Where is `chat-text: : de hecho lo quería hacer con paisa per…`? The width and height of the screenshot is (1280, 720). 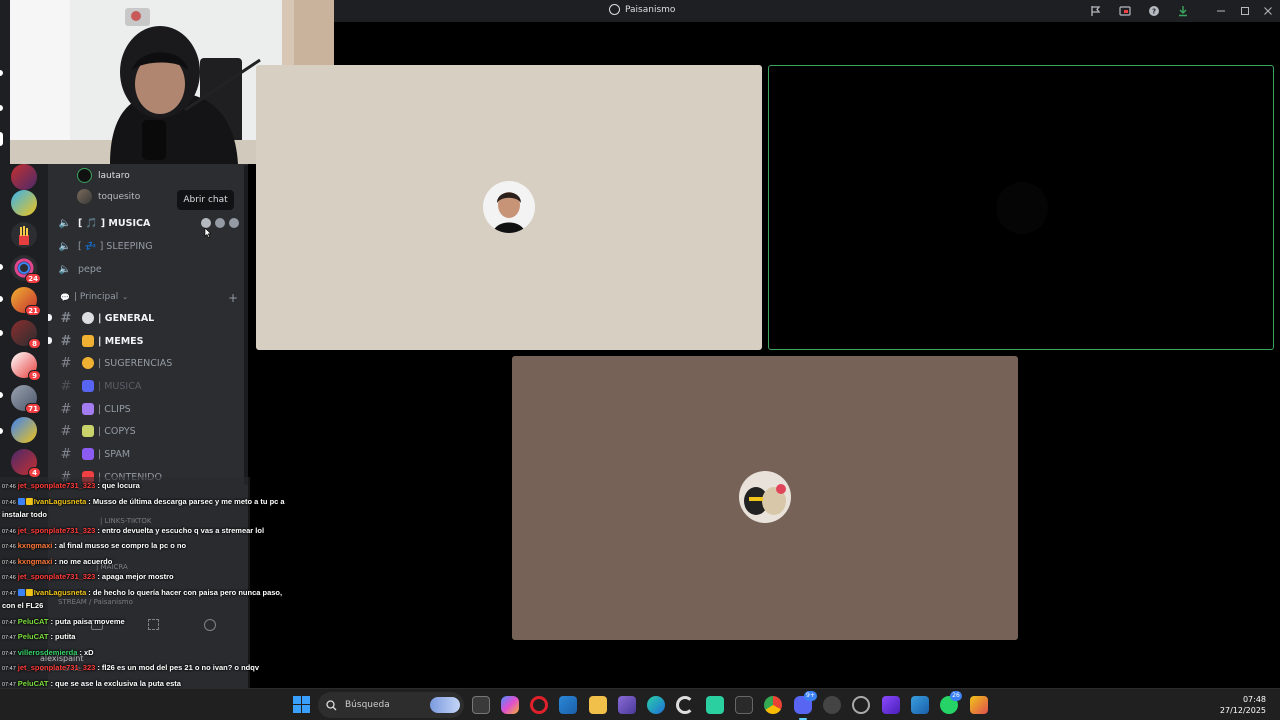 chat-text: : de hecho lo quería hacer con paisa per… is located at coordinates (185, 592).